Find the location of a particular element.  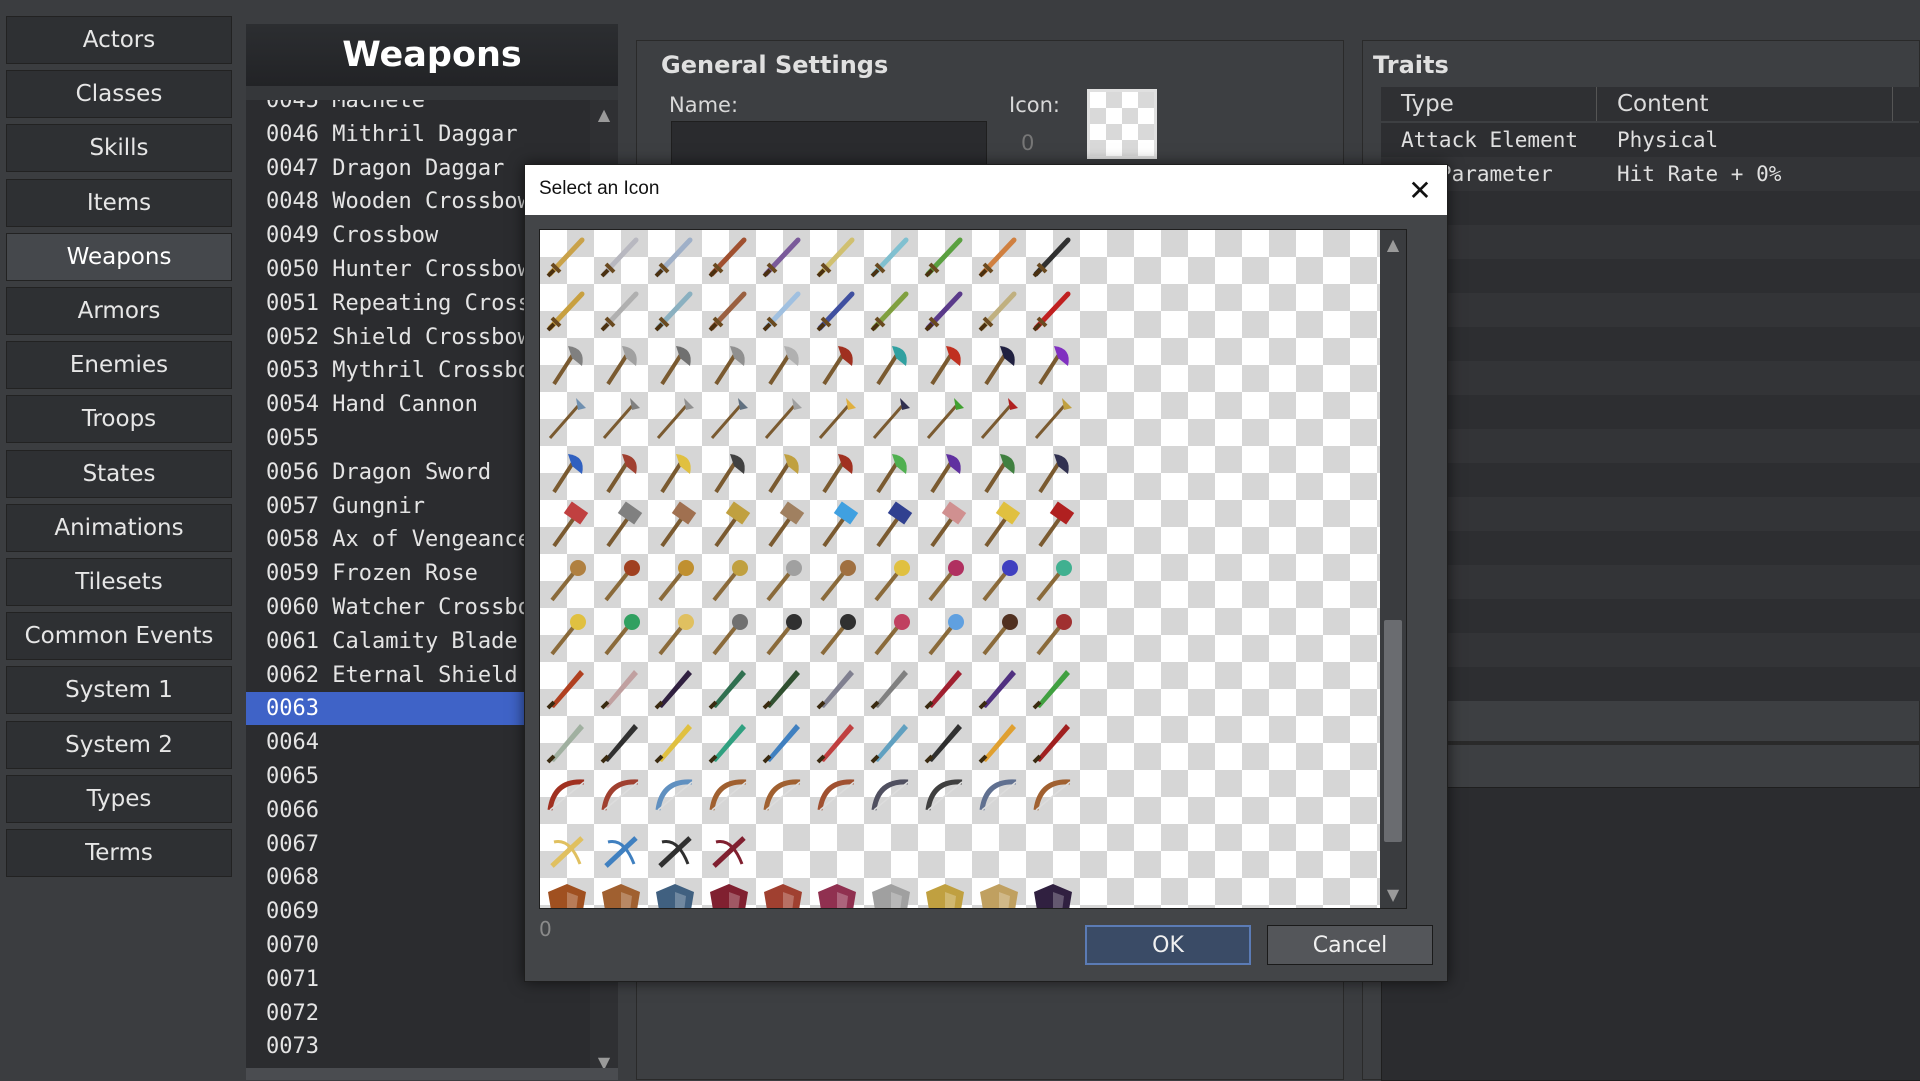

ok-button: OK is located at coordinates (1168, 945).